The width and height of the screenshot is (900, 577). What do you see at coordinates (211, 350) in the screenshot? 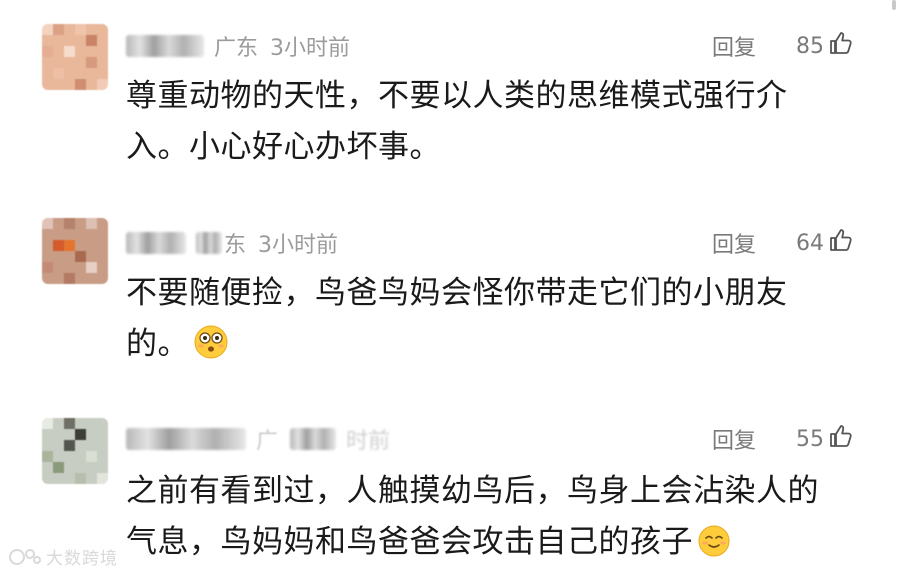
I see `flushed-face-icon` at bounding box center [211, 350].